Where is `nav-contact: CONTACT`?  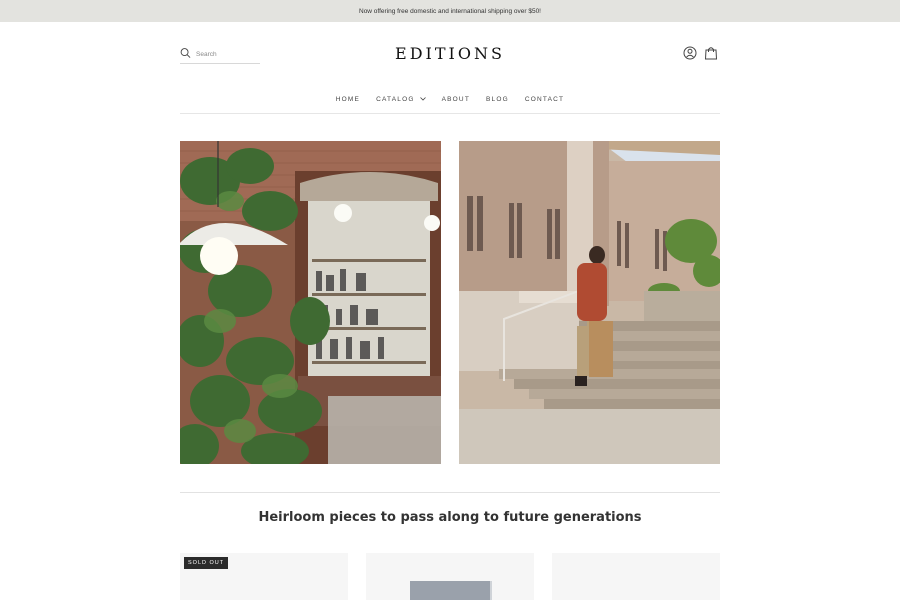
nav-contact: CONTACT is located at coordinates (544, 99).